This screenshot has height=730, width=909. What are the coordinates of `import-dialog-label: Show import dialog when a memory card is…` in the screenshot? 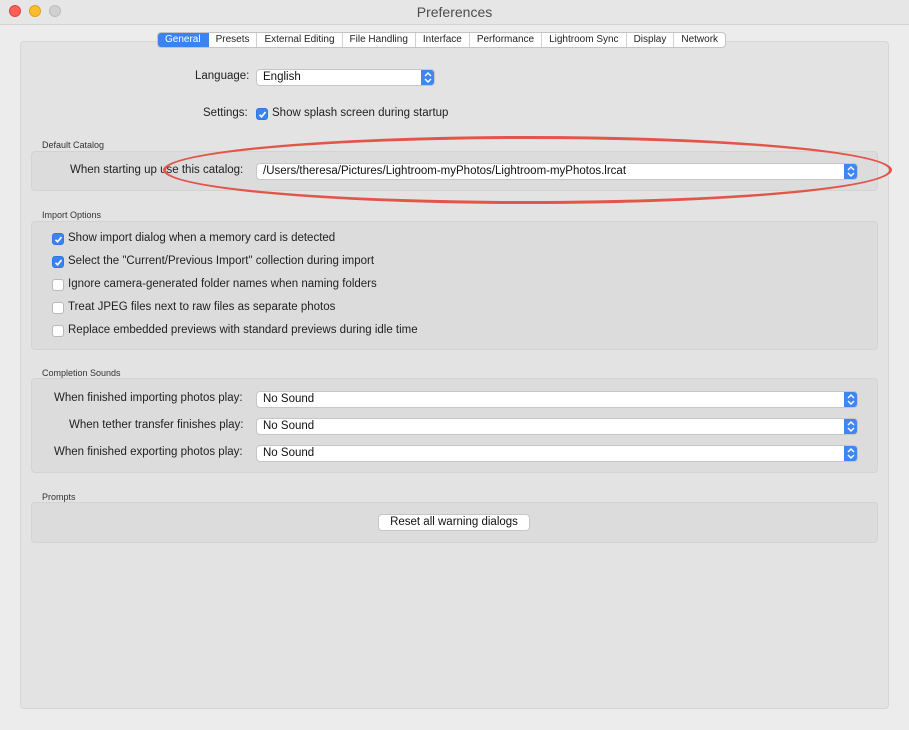 It's located at (202, 238).